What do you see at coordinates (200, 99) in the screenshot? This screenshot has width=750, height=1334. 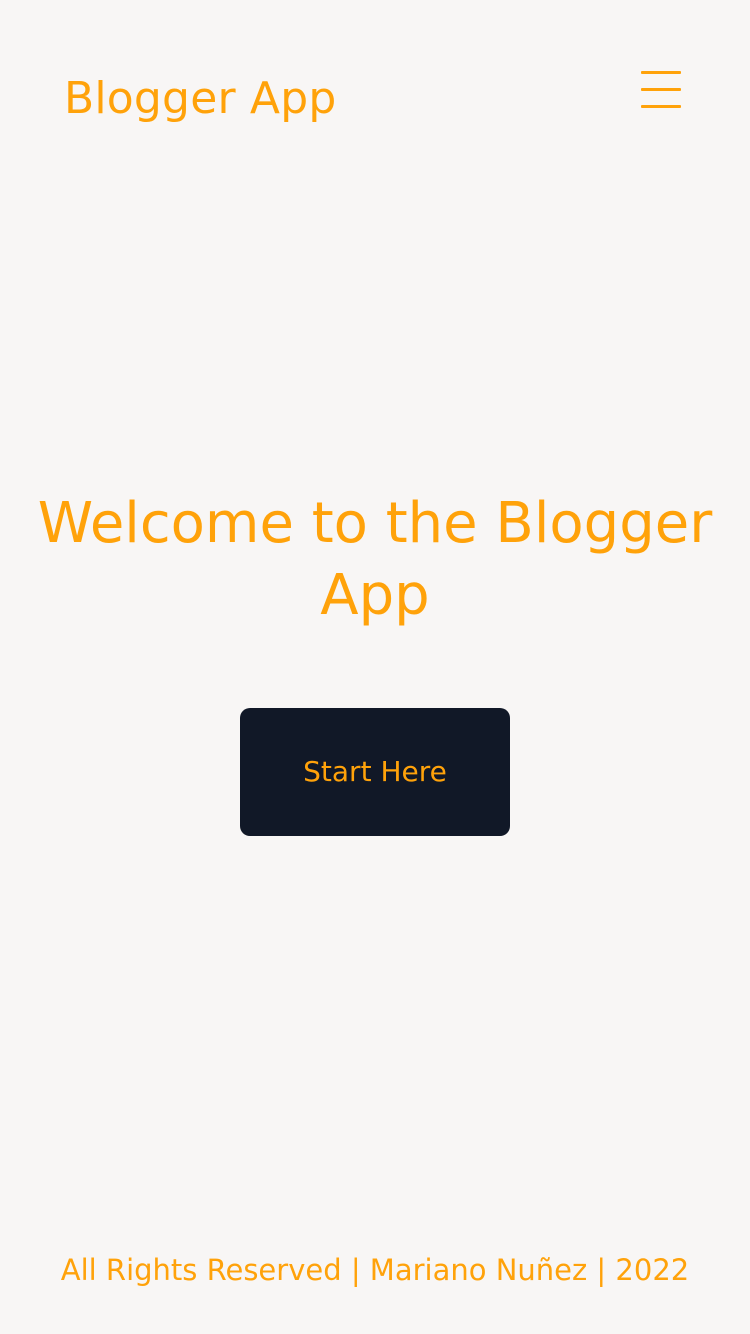 I see `app-brand-title: Blogger App` at bounding box center [200, 99].